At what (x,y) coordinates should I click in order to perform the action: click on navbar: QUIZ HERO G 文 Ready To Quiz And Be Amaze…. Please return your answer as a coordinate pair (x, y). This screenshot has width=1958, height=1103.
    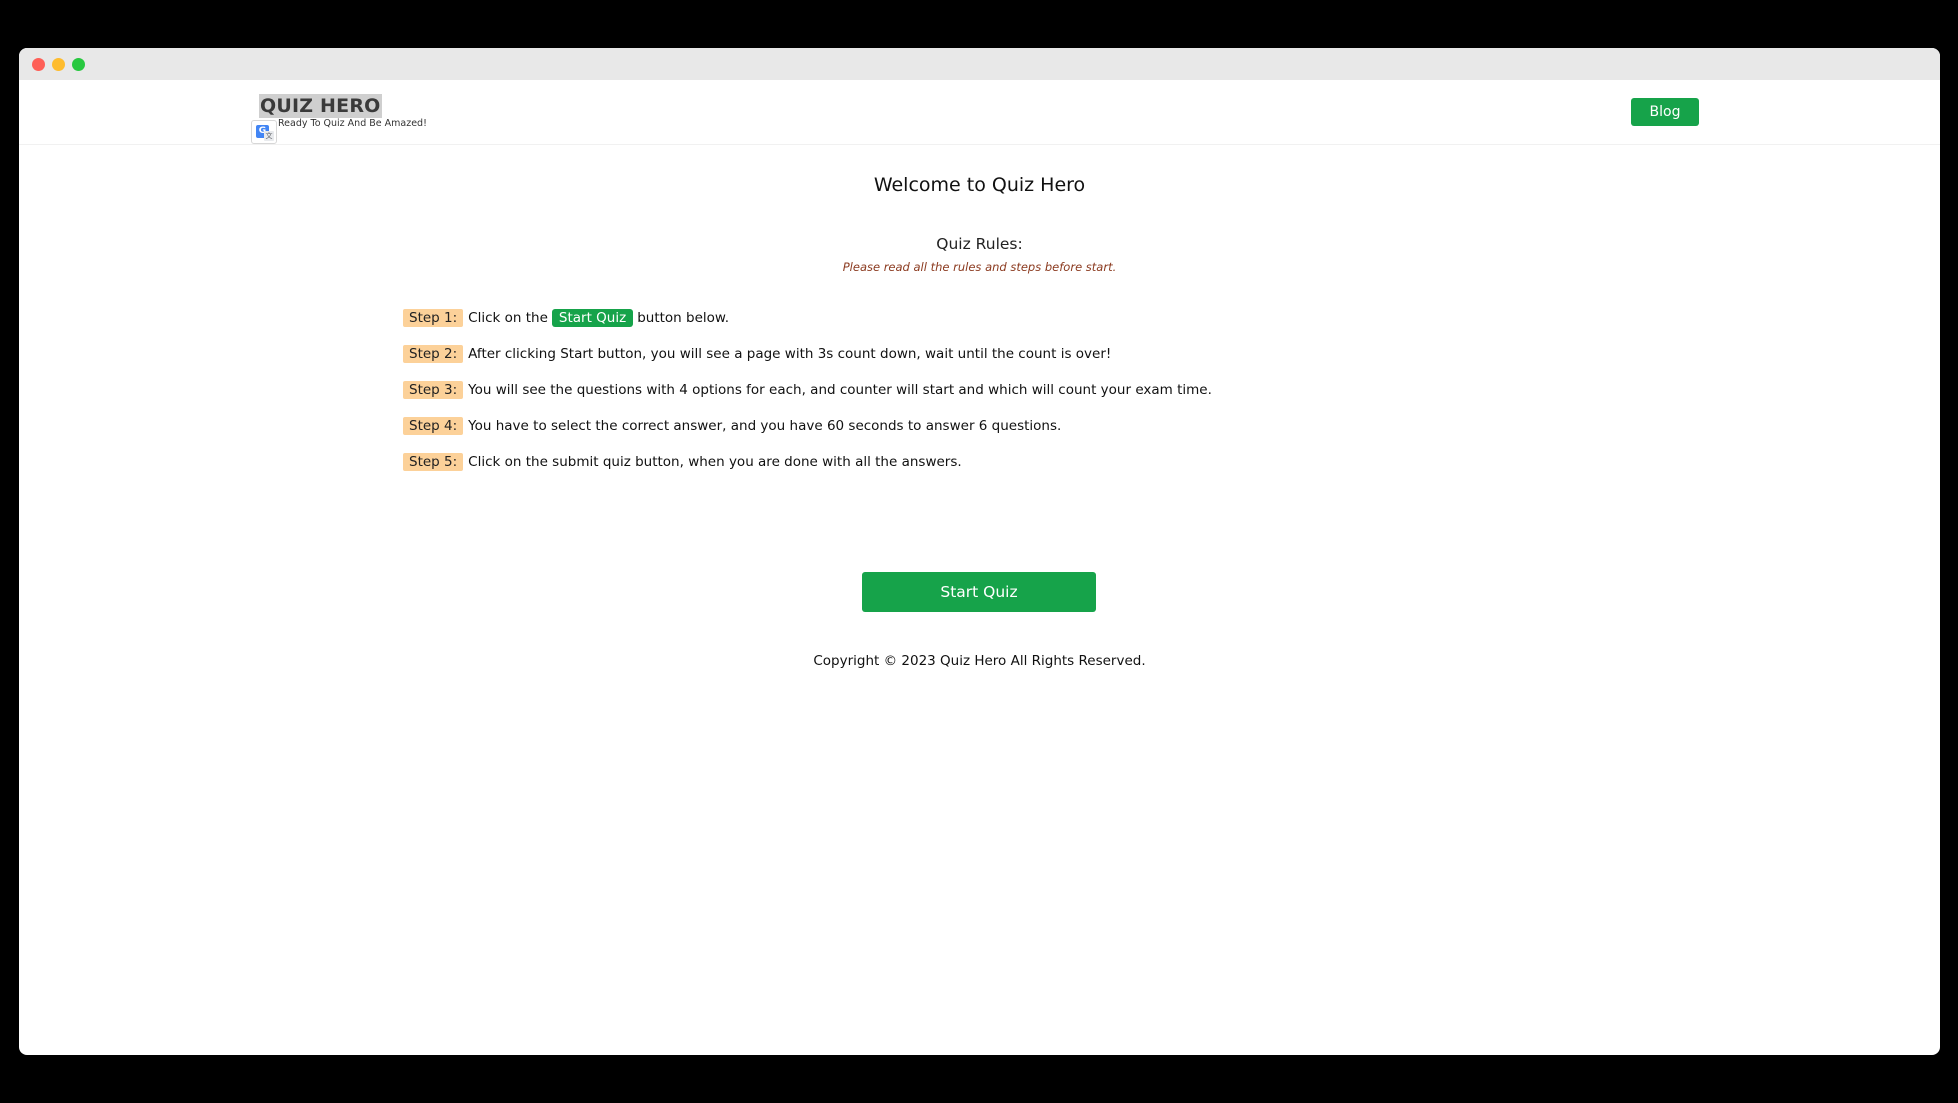
    Looking at the image, I should click on (979, 112).